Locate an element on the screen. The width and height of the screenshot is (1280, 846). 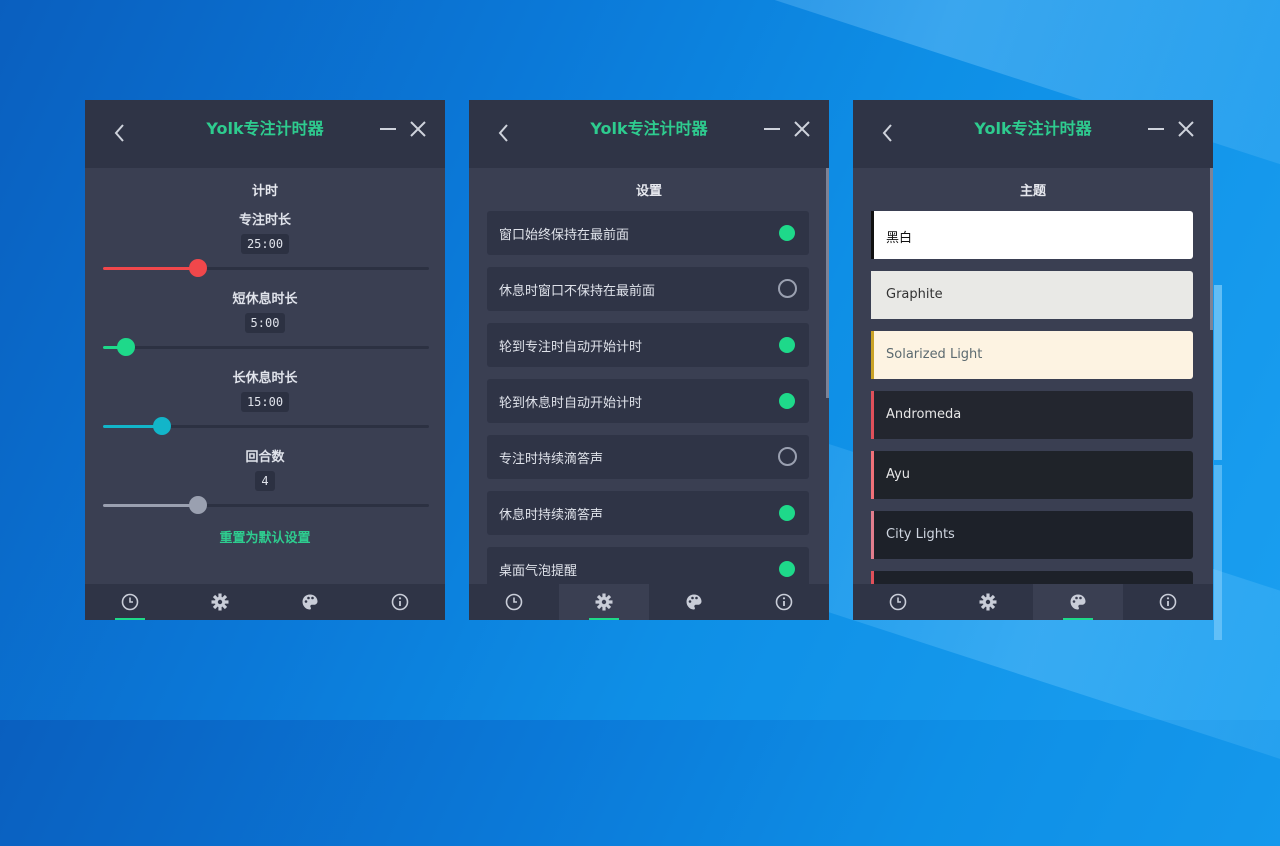
focus-duration-value: 25:00 is located at coordinates (265, 244).